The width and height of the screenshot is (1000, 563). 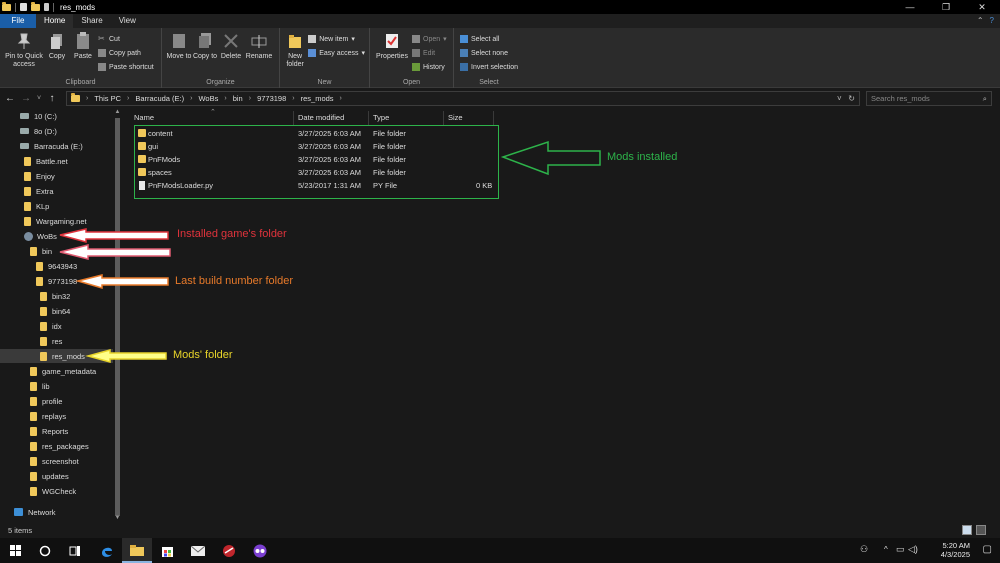 What do you see at coordinates (967, 530) in the screenshot?
I see `details-view-button` at bounding box center [967, 530].